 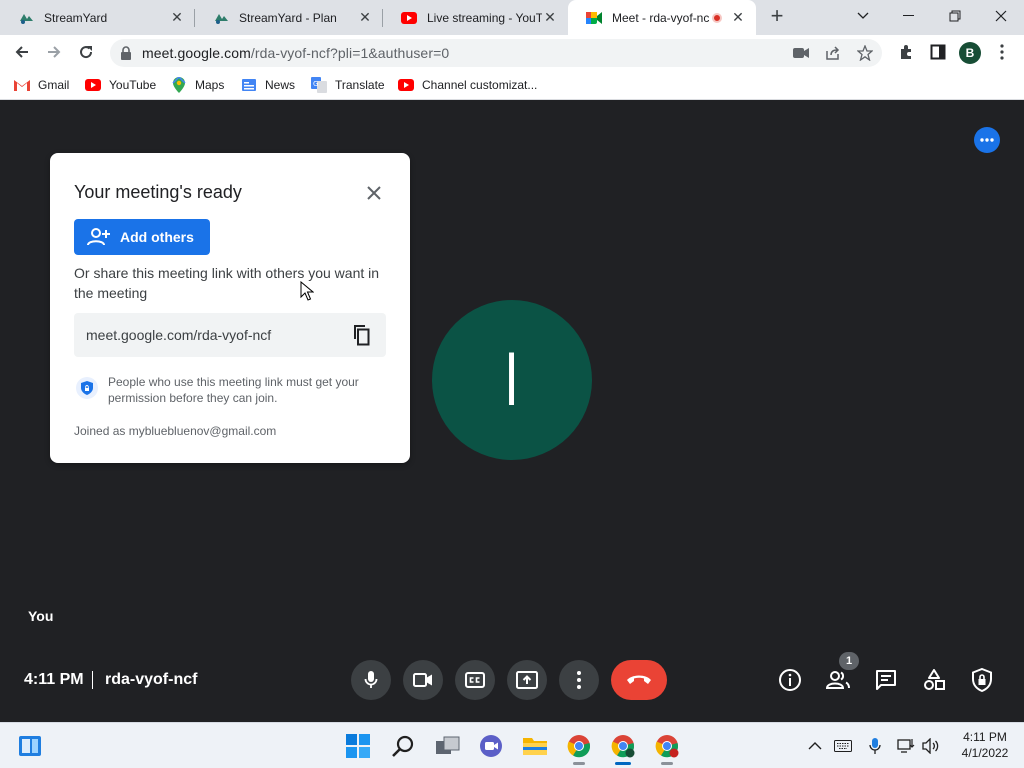 What do you see at coordinates (843, 746) in the screenshot?
I see `keyboard-icon` at bounding box center [843, 746].